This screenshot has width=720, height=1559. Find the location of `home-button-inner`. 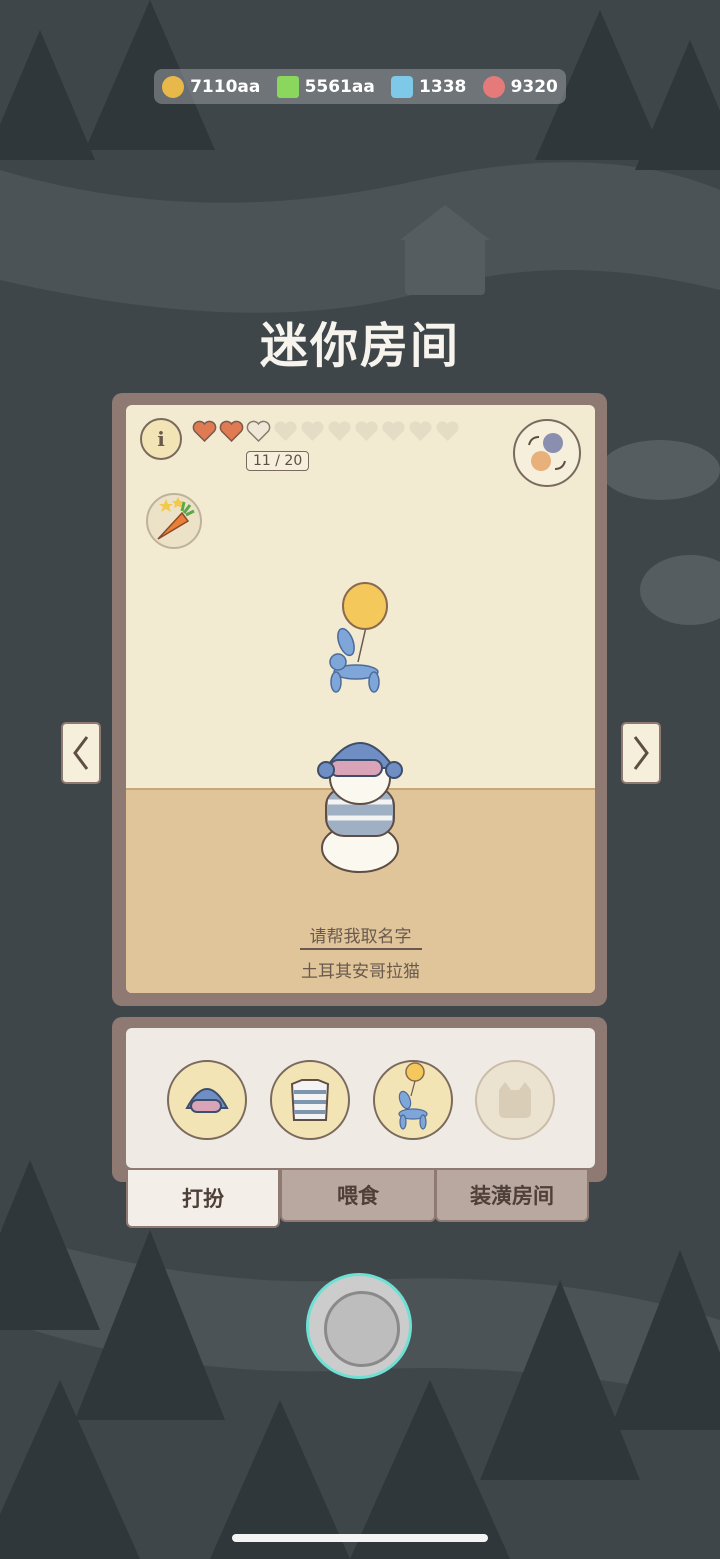

home-button-inner is located at coordinates (362, 1329).